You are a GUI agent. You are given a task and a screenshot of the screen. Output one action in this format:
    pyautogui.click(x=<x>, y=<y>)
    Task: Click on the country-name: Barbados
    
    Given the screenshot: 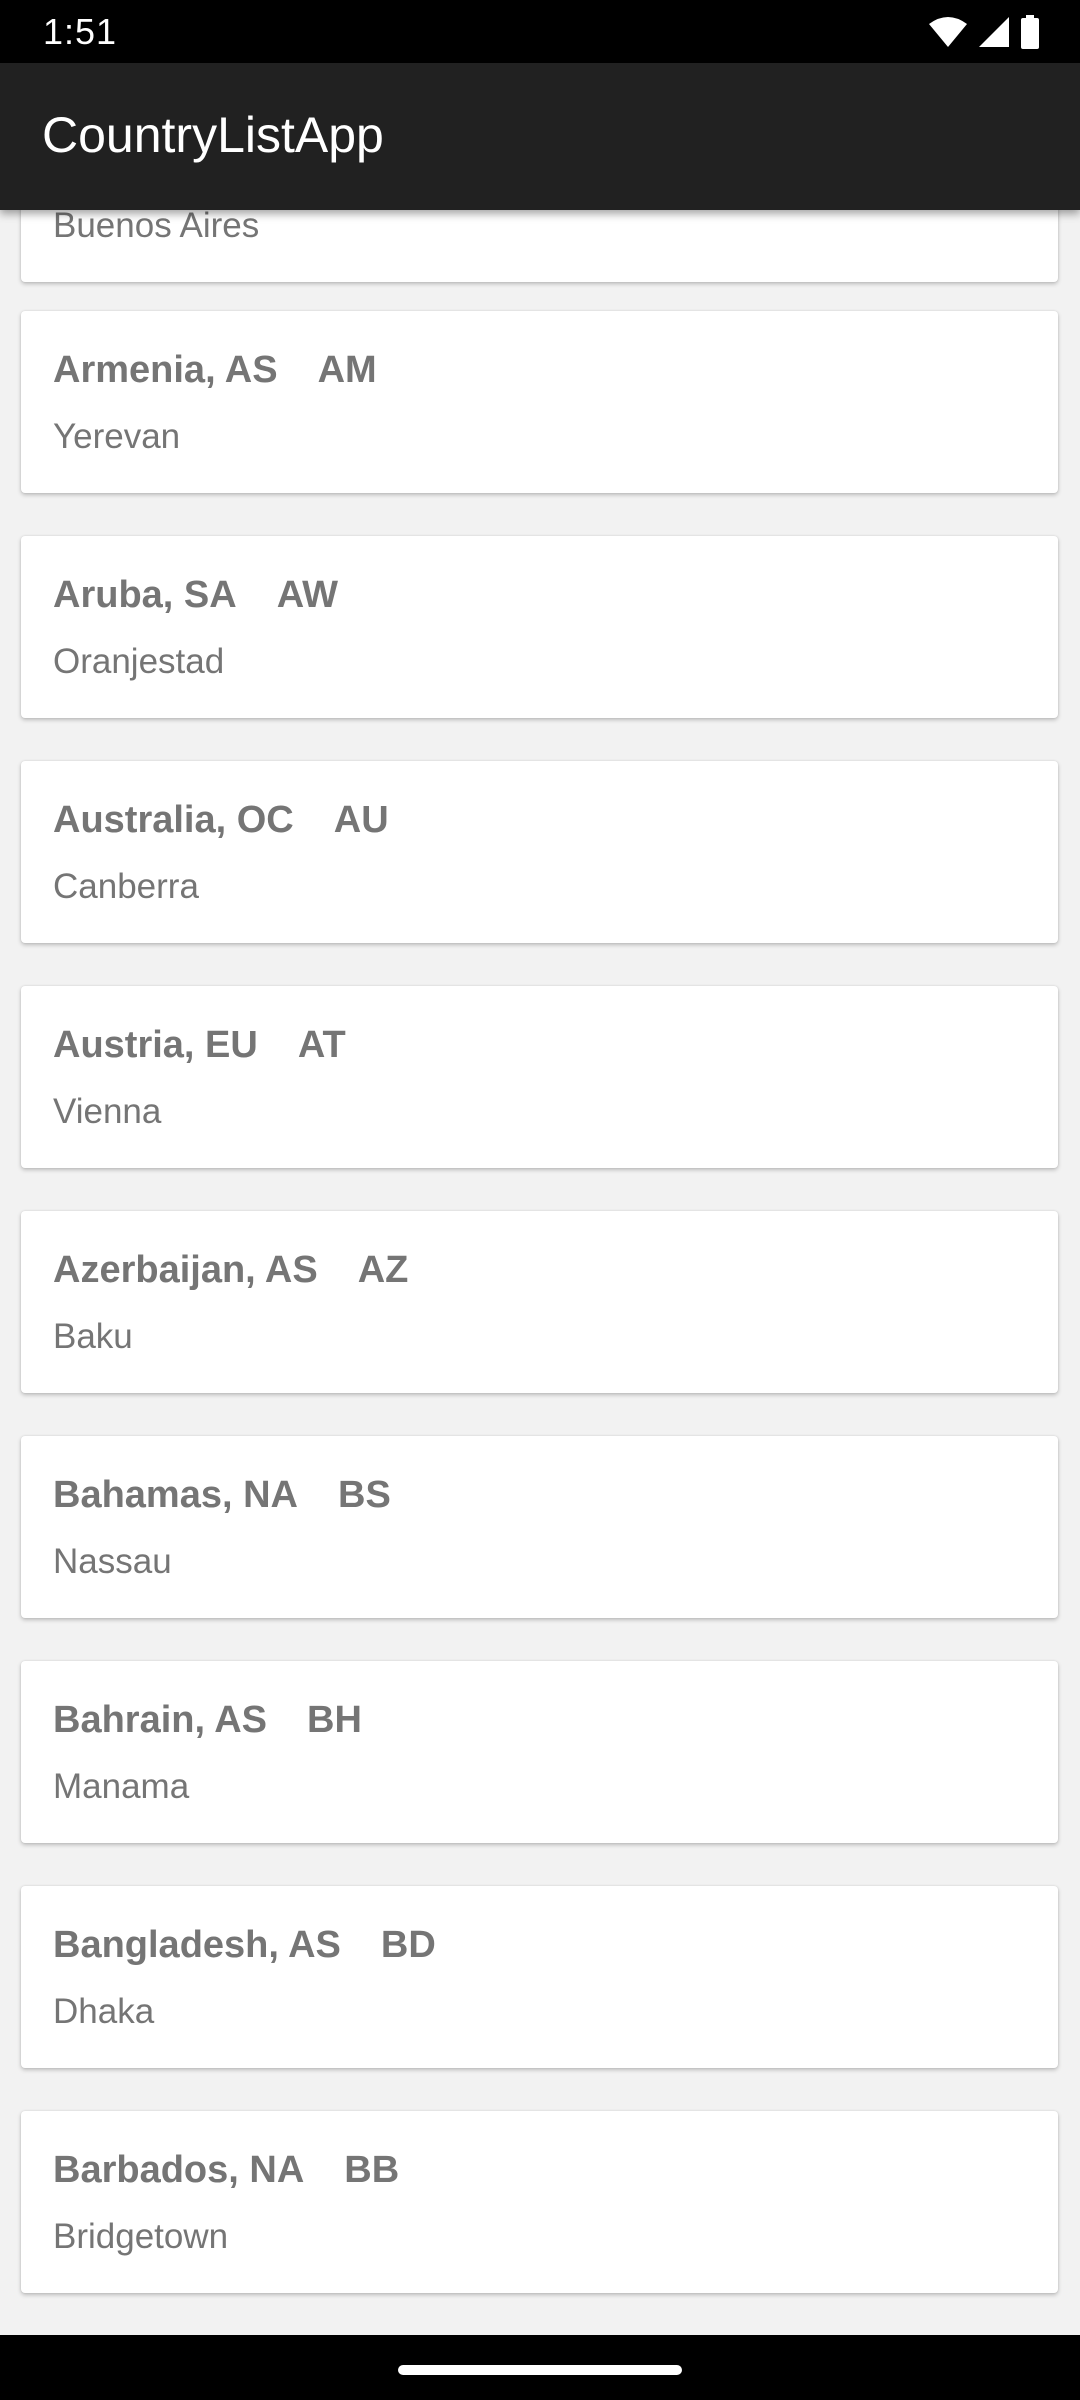 What is the action you would take?
    pyautogui.click(x=141, y=2170)
    